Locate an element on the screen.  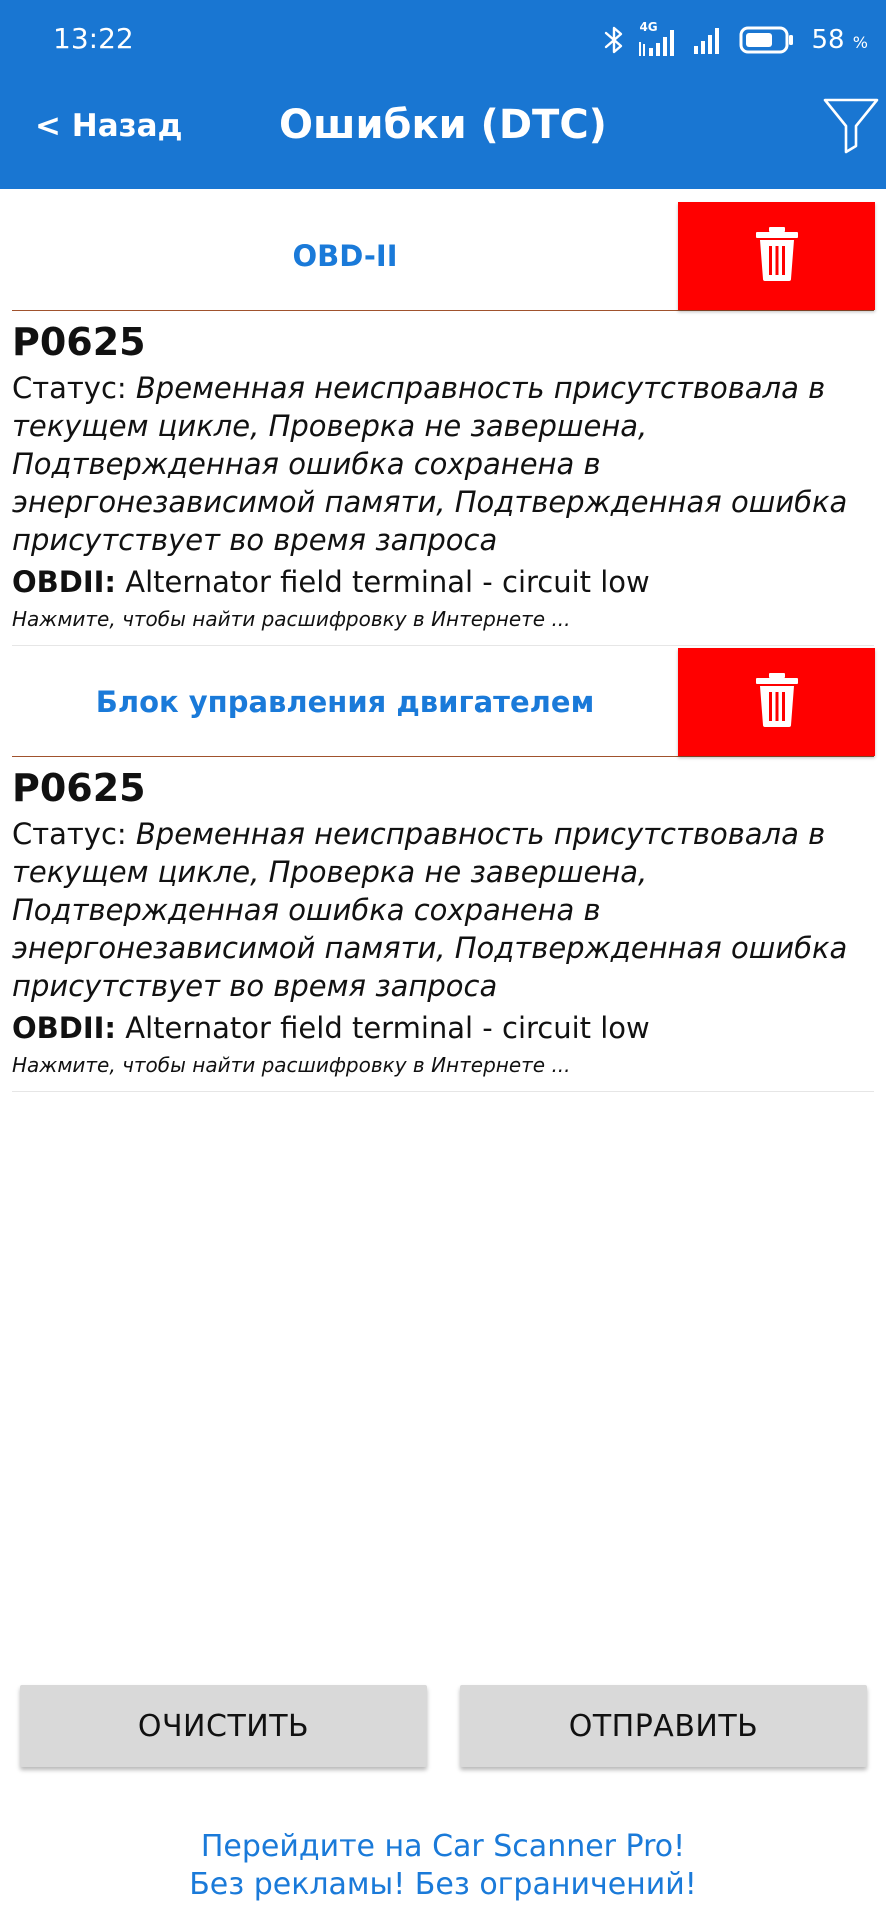
section-header-obd2: OBD-II is located at coordinates (443, 256).